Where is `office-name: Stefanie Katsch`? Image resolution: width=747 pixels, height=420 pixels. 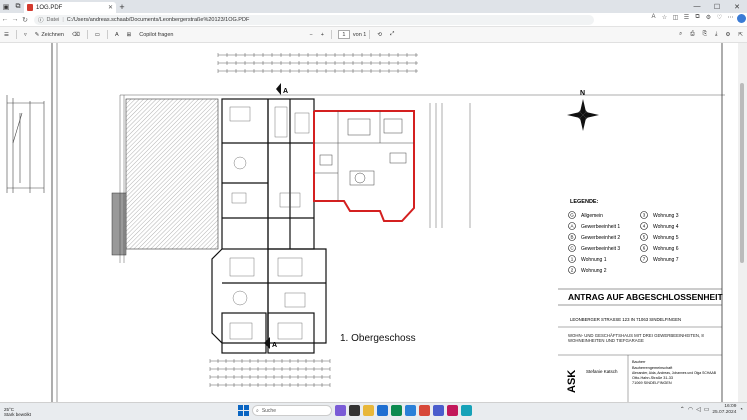
office-name: Stefanie Katsch is located at coordinates (602, 371).